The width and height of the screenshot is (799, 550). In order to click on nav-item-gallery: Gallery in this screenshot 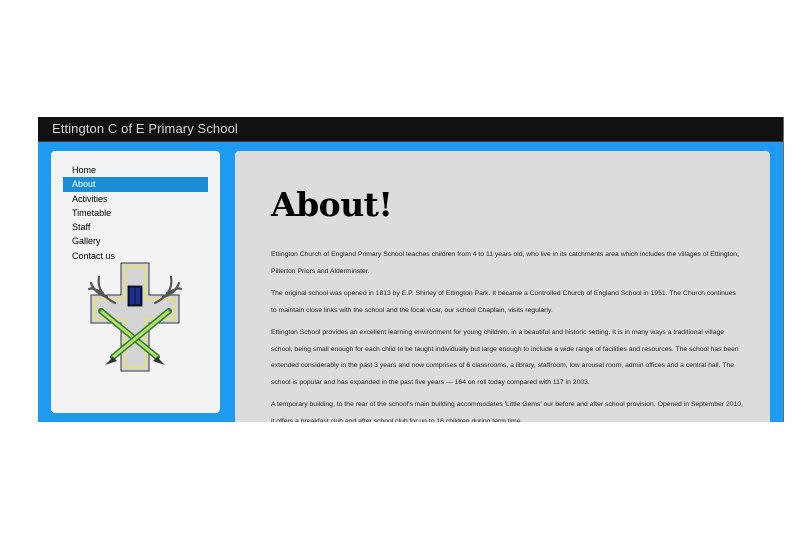, I will do `click(135, 241)`.